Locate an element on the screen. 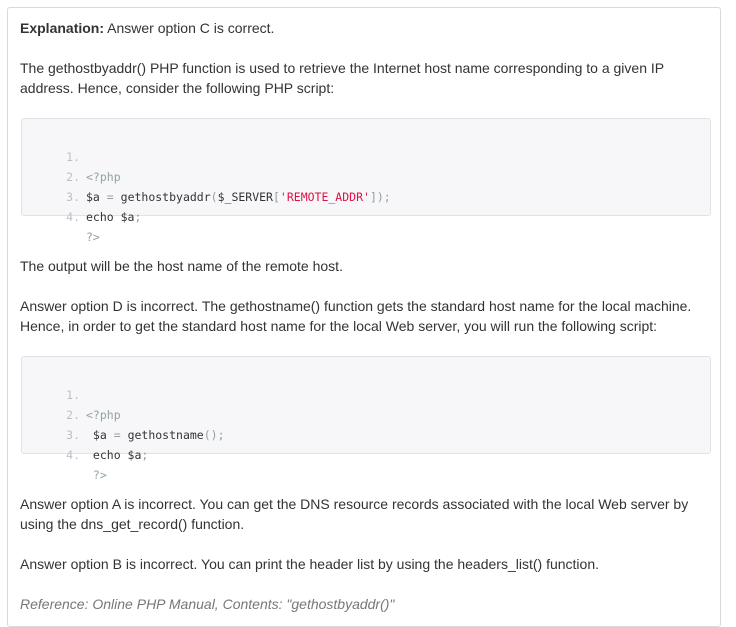 This screenshot has height=627, width=736. explanation-heading: Explanation: Answer option C is correct. is located at coordinates (365, 28).